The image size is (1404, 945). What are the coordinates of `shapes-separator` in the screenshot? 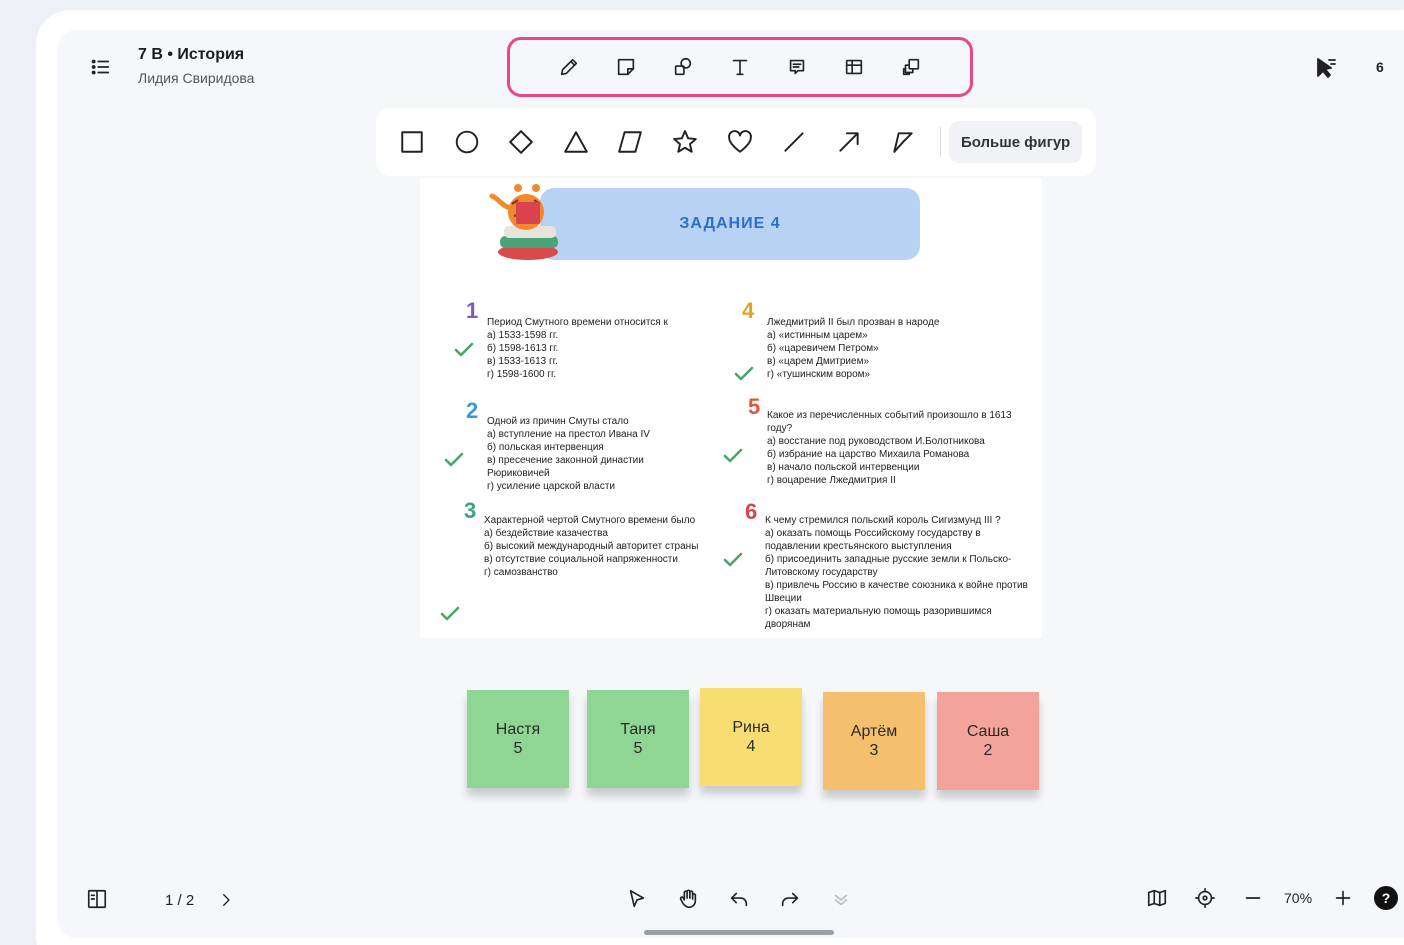 It's located at (940, 142).